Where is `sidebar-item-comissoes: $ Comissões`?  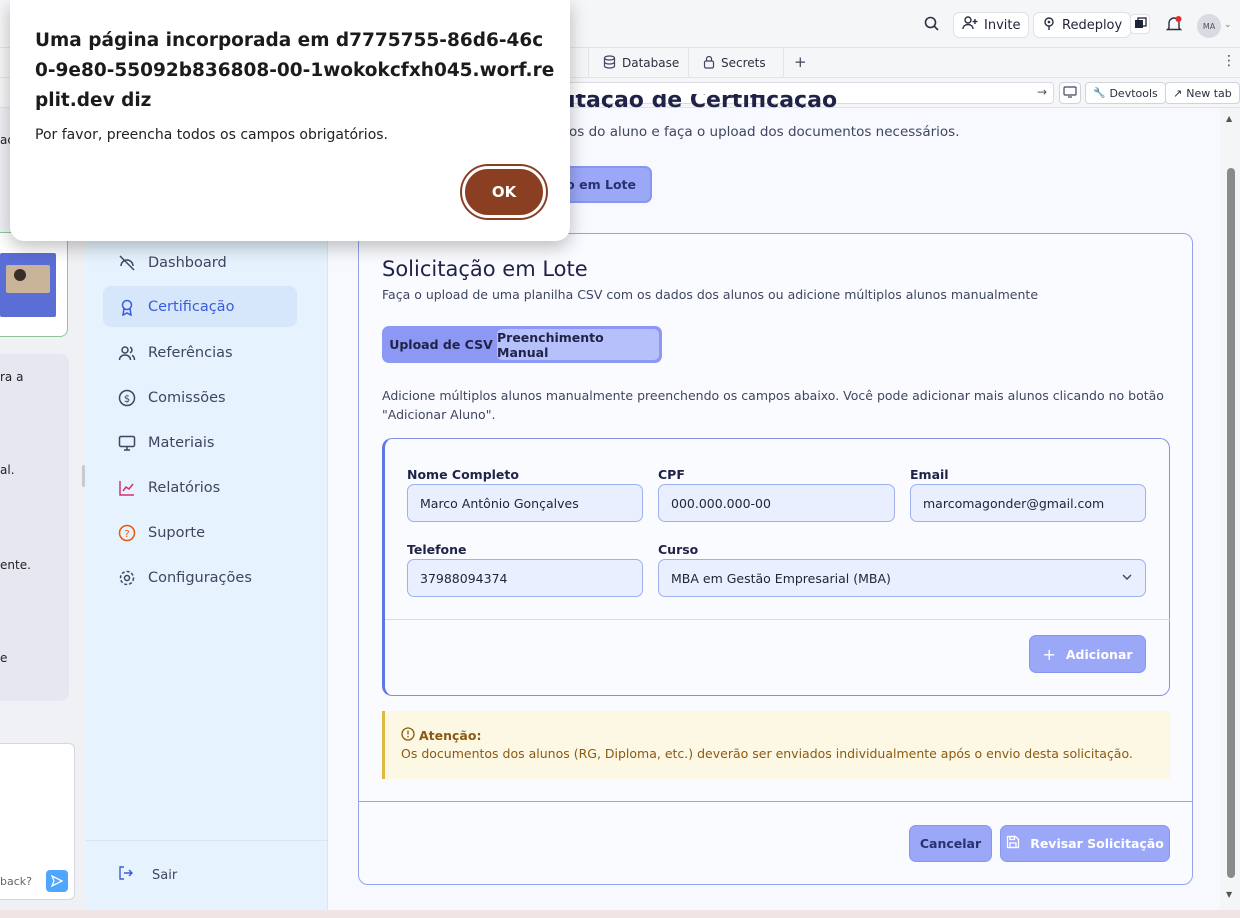 sidebar-item-comissoes: $ Comissões is located at coordinates (200, 397).